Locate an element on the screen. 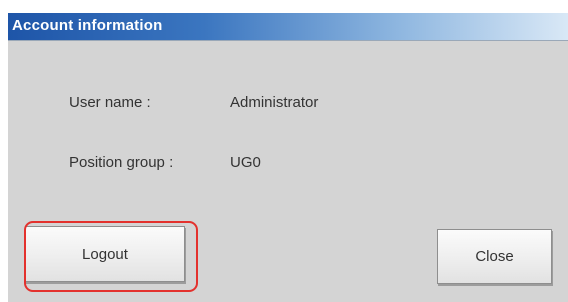  user-name-value: Administrator is located at coordinates (274, 102).